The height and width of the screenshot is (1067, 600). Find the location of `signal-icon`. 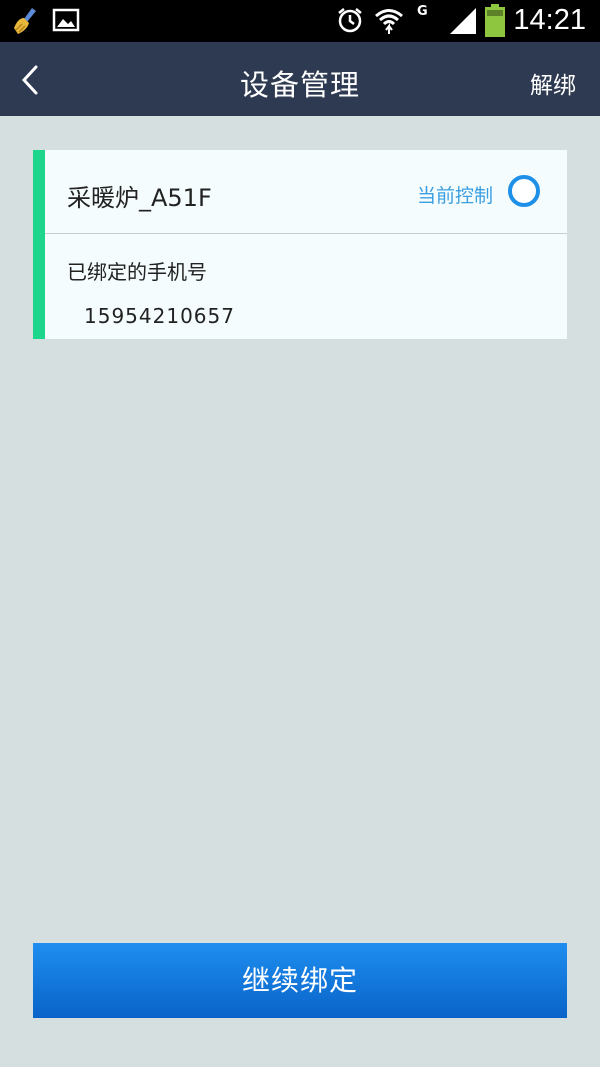

signal-icon is located at coordinates (463, 21).